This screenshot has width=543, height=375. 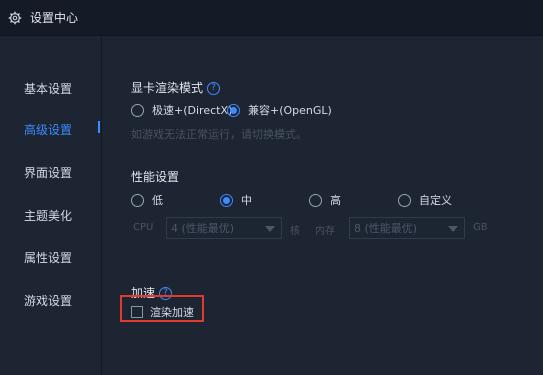 I want to click on help-icon: ?, so click(x=214, y=88).